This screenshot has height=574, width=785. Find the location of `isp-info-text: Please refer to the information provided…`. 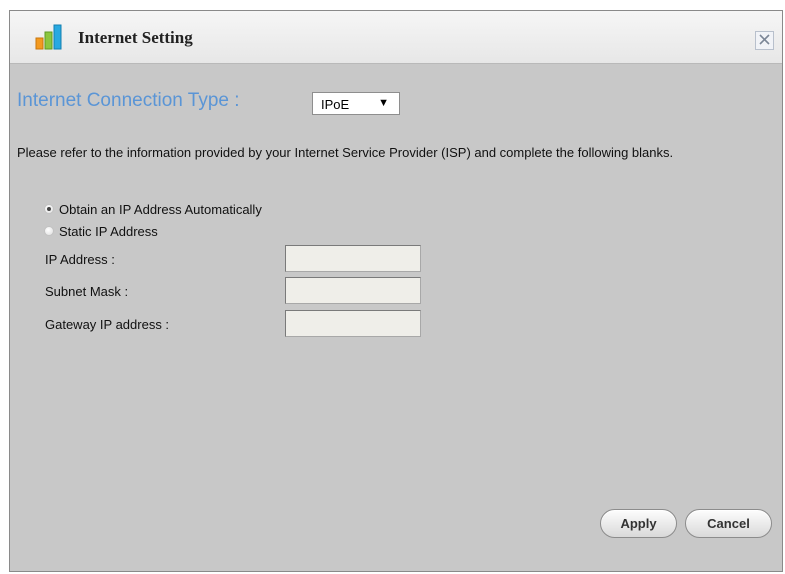

isp-info-text: Please refer to the information provided… is located at coordinates (345, 152).